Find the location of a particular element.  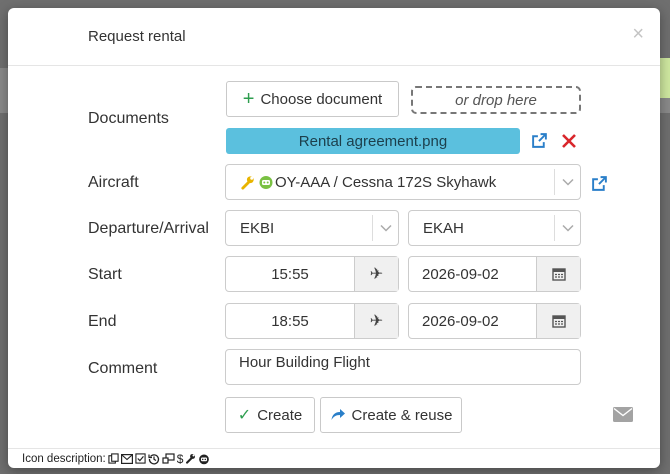

create-reuse-label: Create & reuse is located at coordinates (402, 415).